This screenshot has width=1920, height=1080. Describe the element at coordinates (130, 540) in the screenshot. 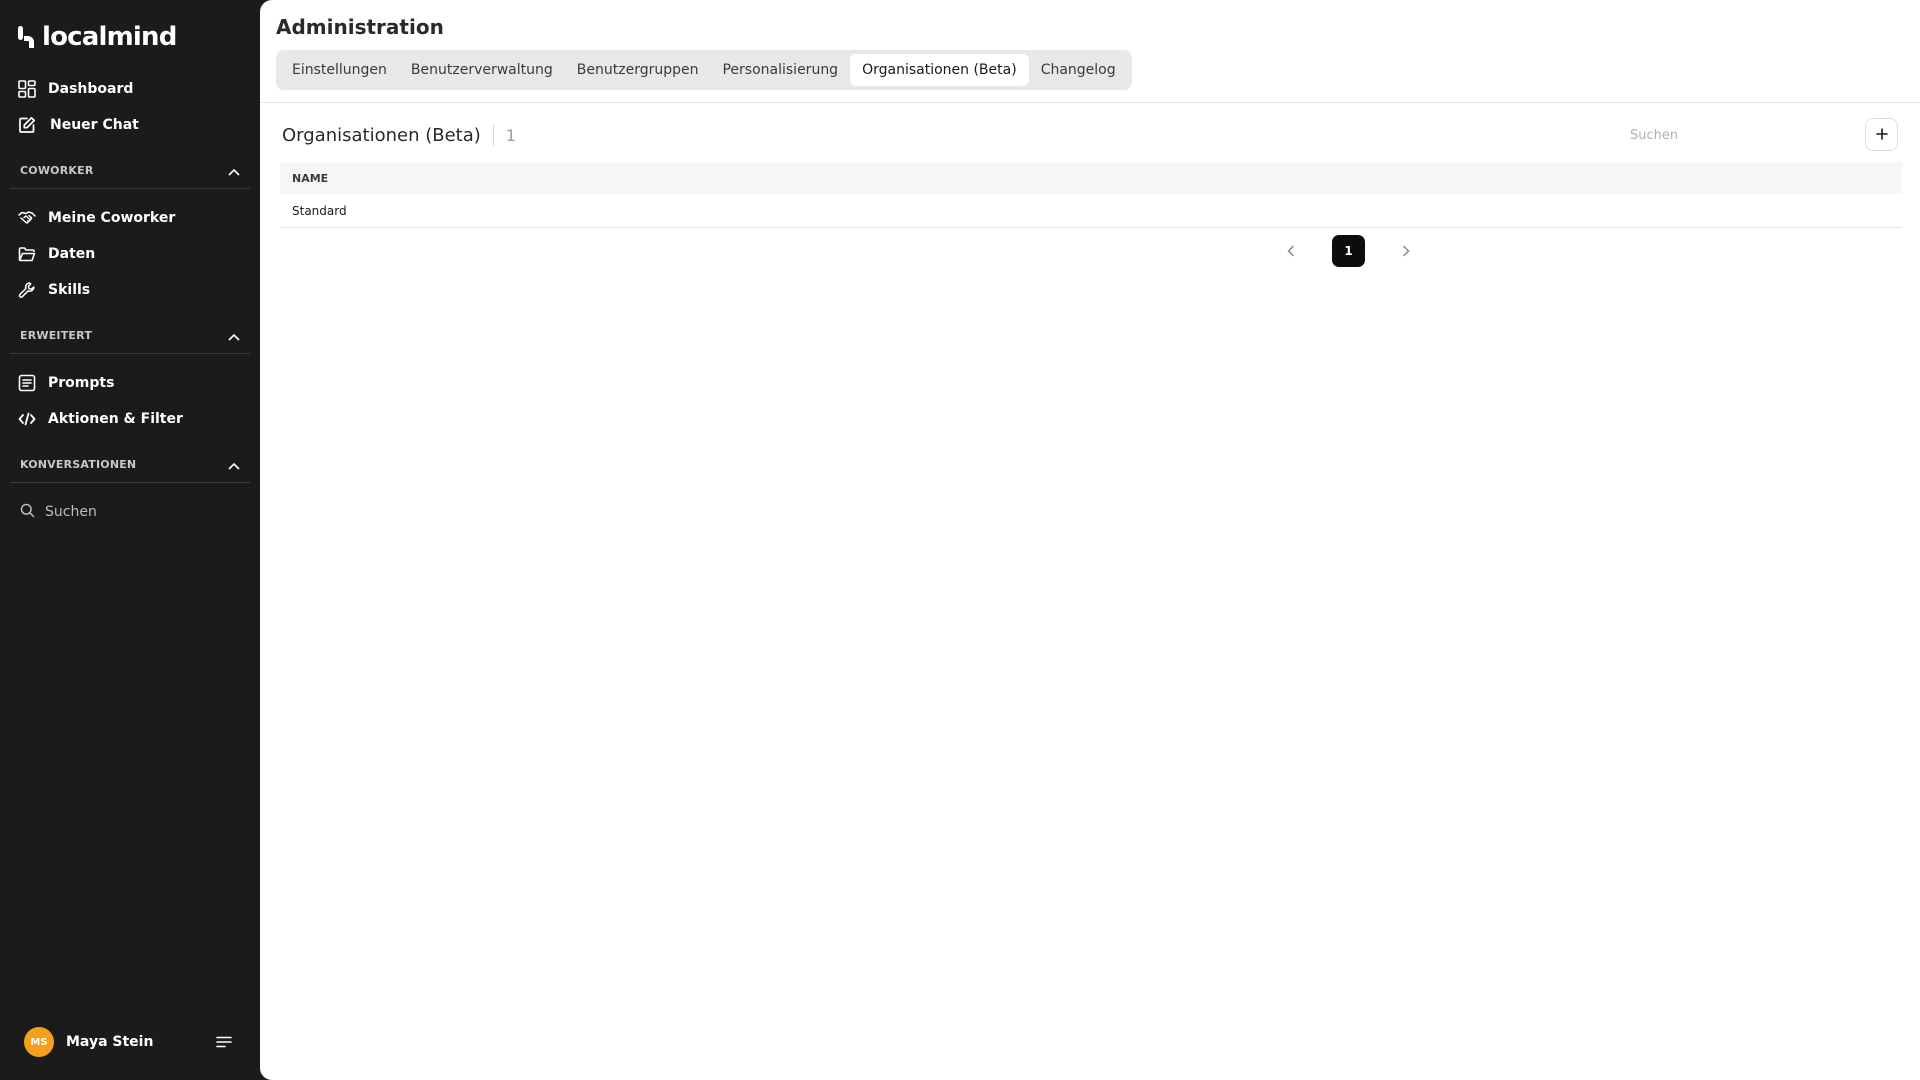

I see `sidebar: localmind Dashboard Neuer Chat COWORKER` at that location.